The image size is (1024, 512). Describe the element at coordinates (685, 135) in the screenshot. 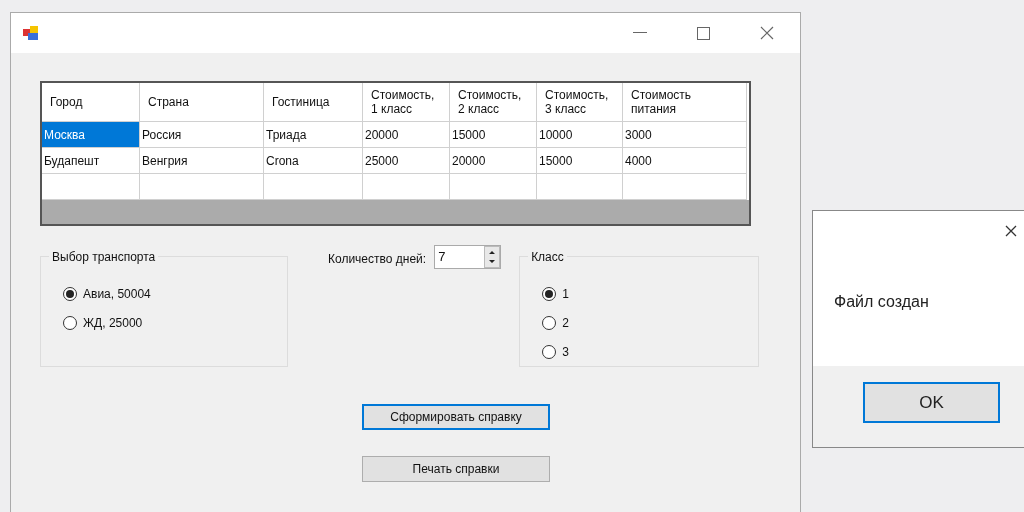

I see `table-cell: 3000` at that location.